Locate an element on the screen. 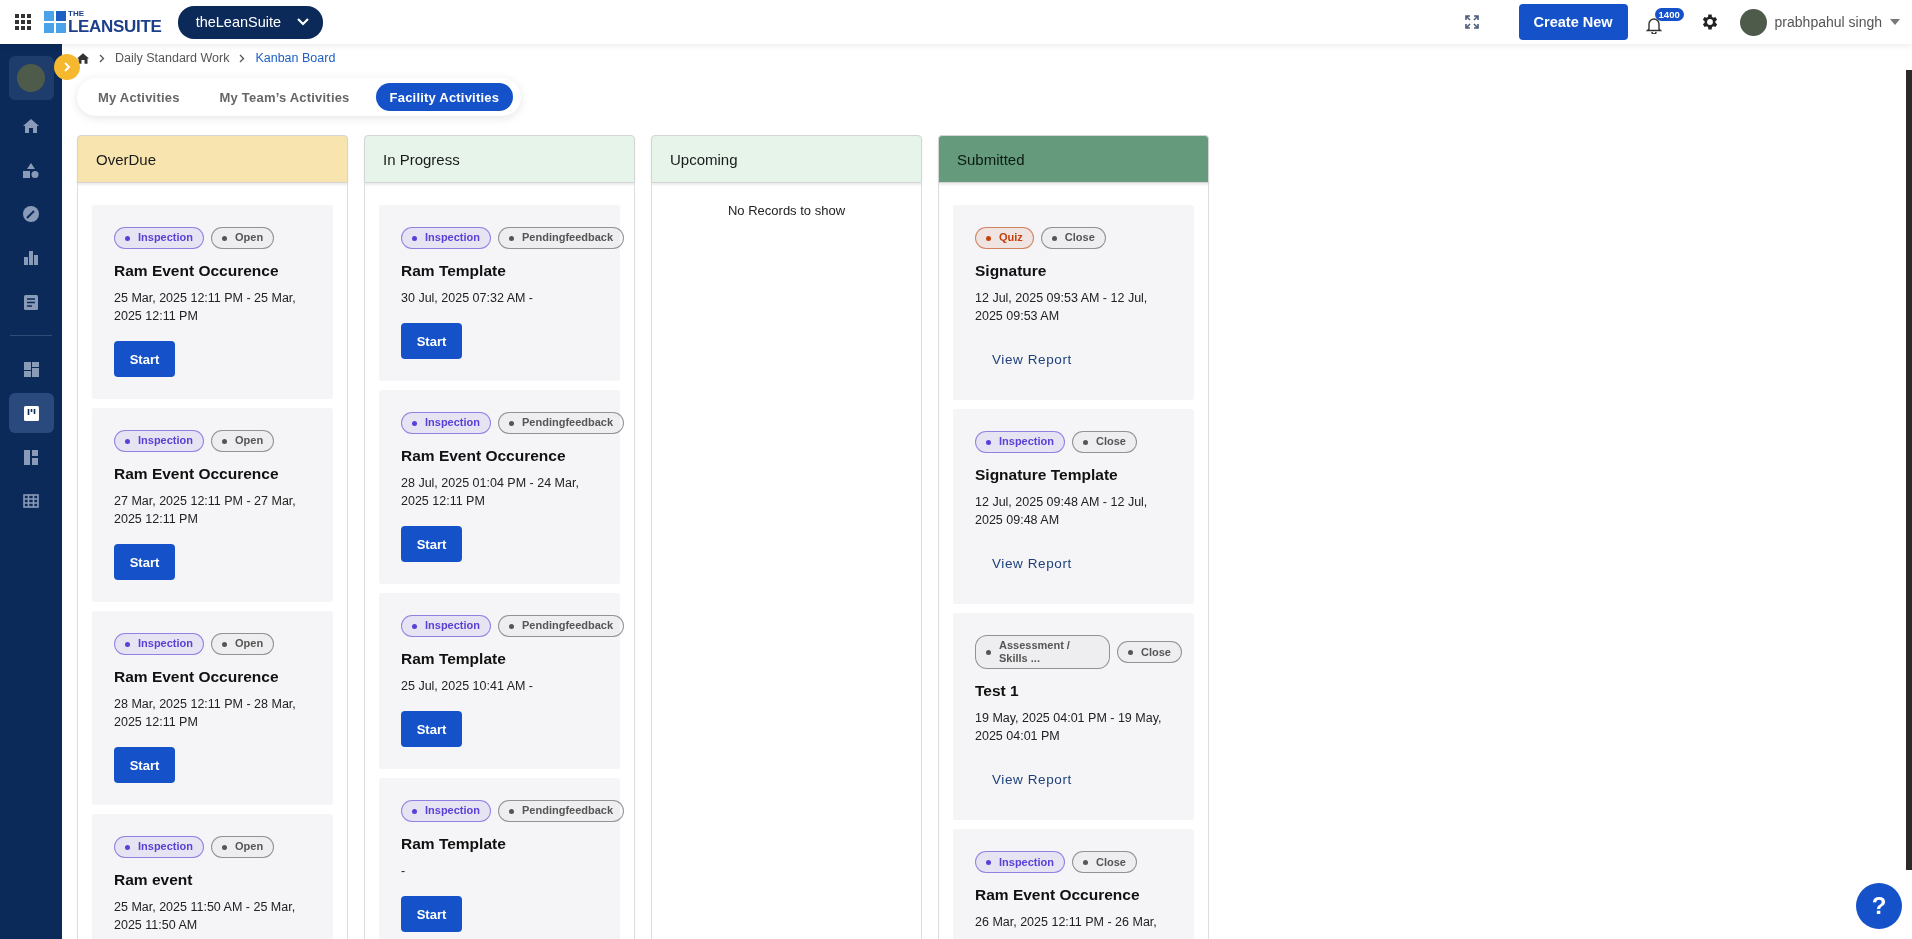 The width and height of the screenshot is (1912, 939). card-dates: 25 Mar, 2025 12:11 PM - 25 Mar, 2025 12:11 PM is located at coordinates (205, 307).